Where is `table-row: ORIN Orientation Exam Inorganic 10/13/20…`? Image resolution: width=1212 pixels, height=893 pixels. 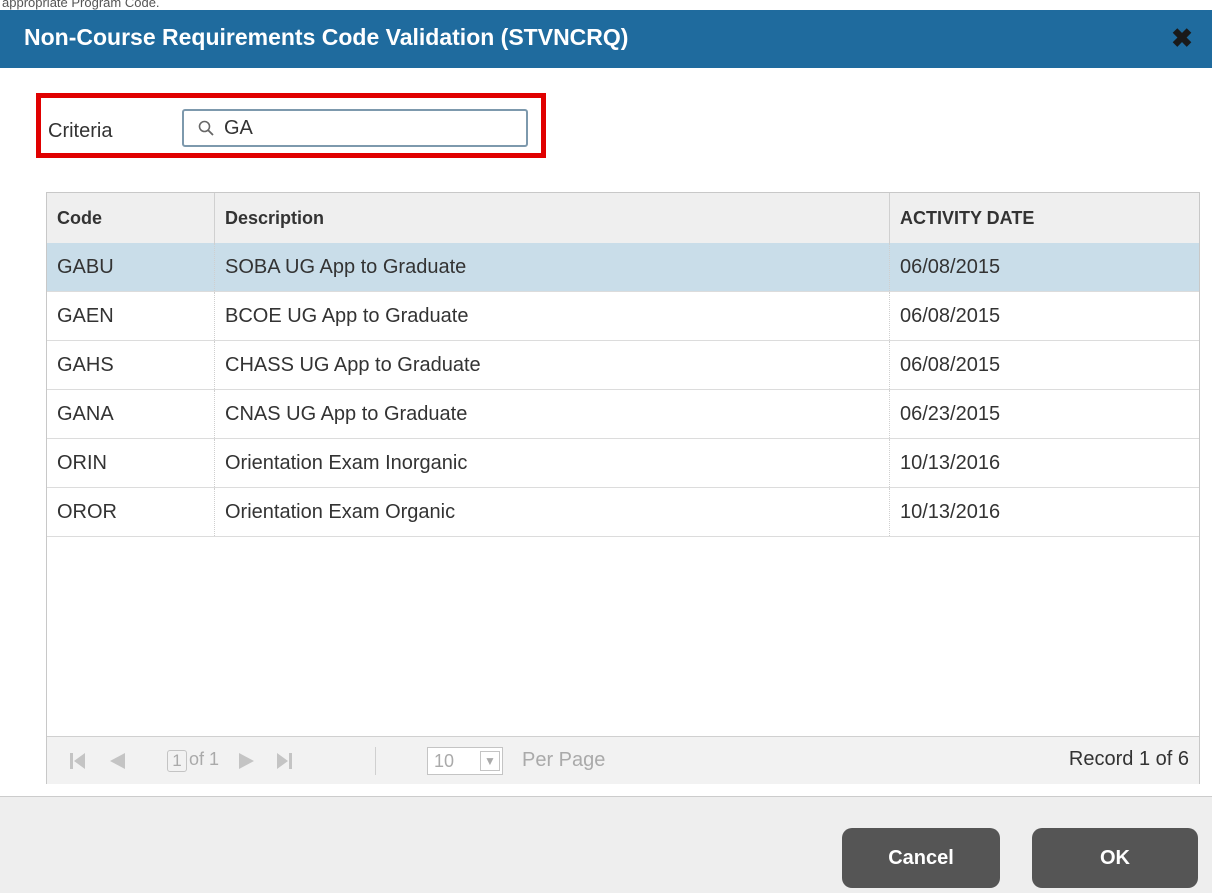 table-row: ORIN Orientation Exam Inorganic 10/13/20… is located at coordinates (623, 463).